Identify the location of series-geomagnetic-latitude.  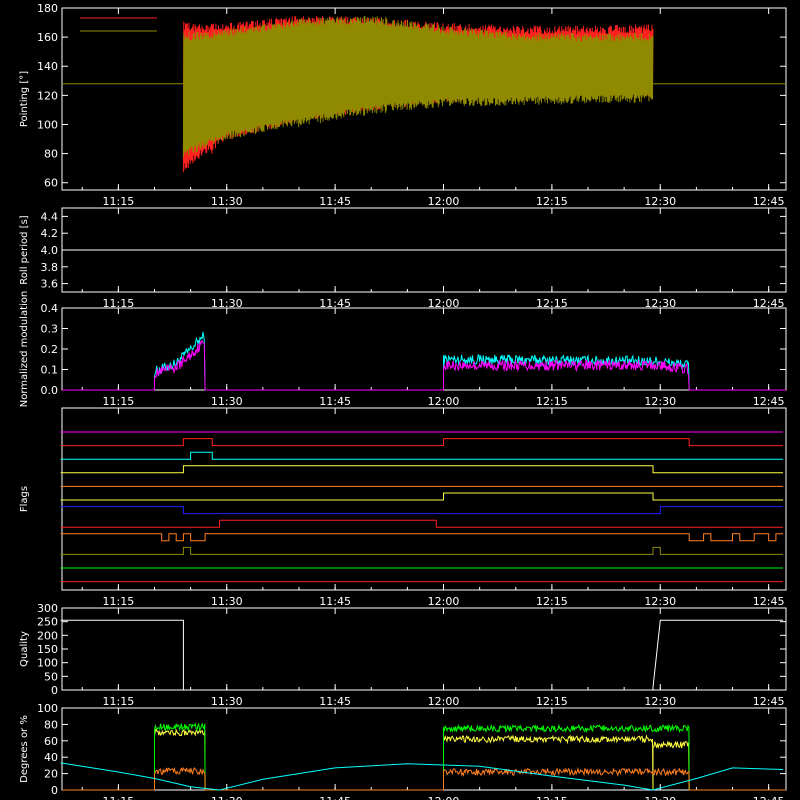
(422, 776).